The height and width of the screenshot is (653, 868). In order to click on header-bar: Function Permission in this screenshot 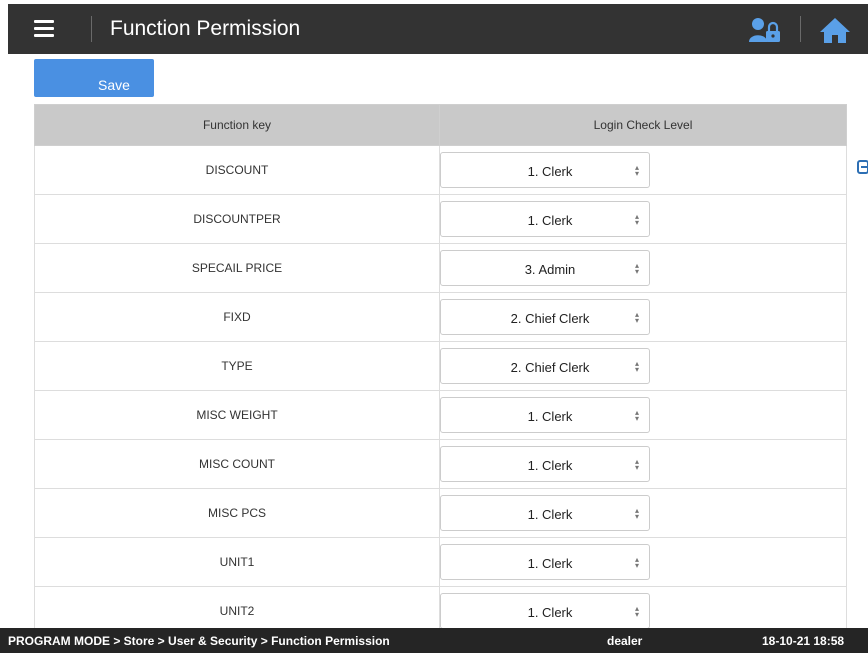, I will do `click(438, 29)`.